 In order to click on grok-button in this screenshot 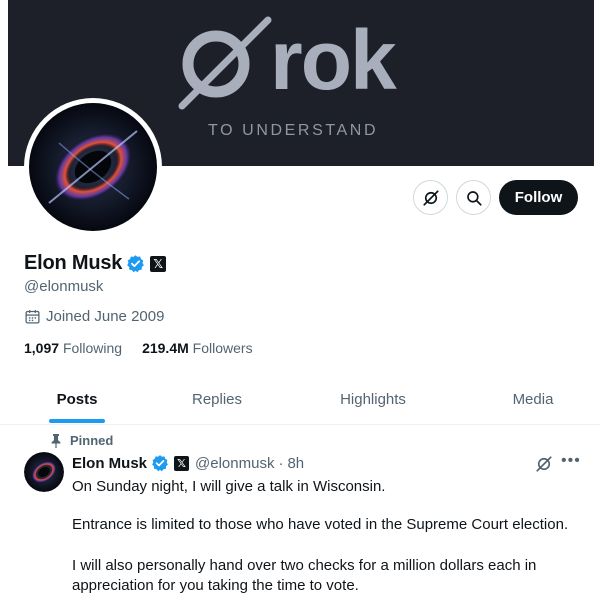, I will do `click(430, 197)`.